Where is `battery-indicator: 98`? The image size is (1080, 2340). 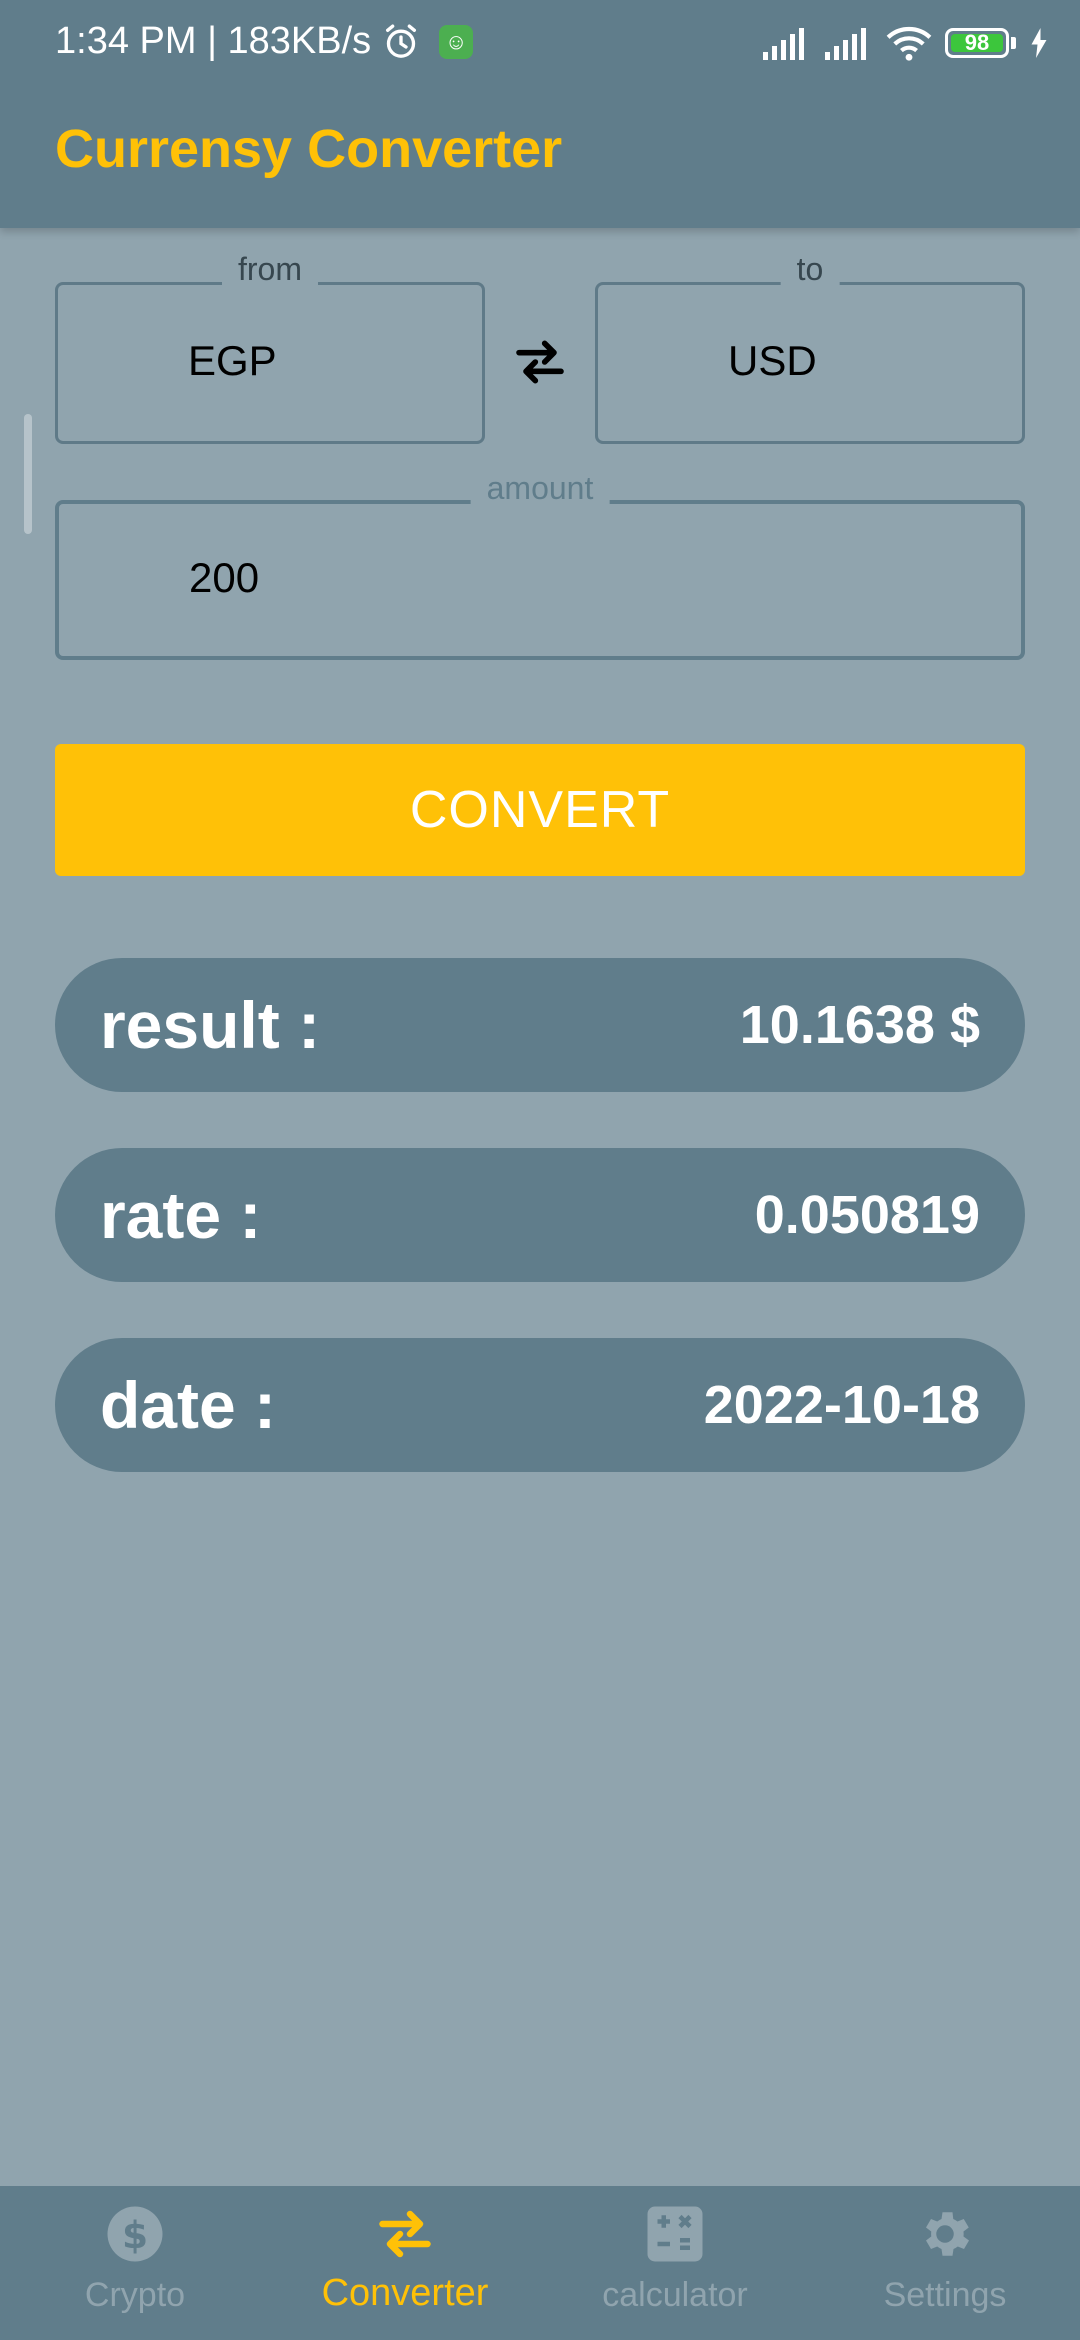
battery-indicator: 98 is located at coordinates (977, 43).